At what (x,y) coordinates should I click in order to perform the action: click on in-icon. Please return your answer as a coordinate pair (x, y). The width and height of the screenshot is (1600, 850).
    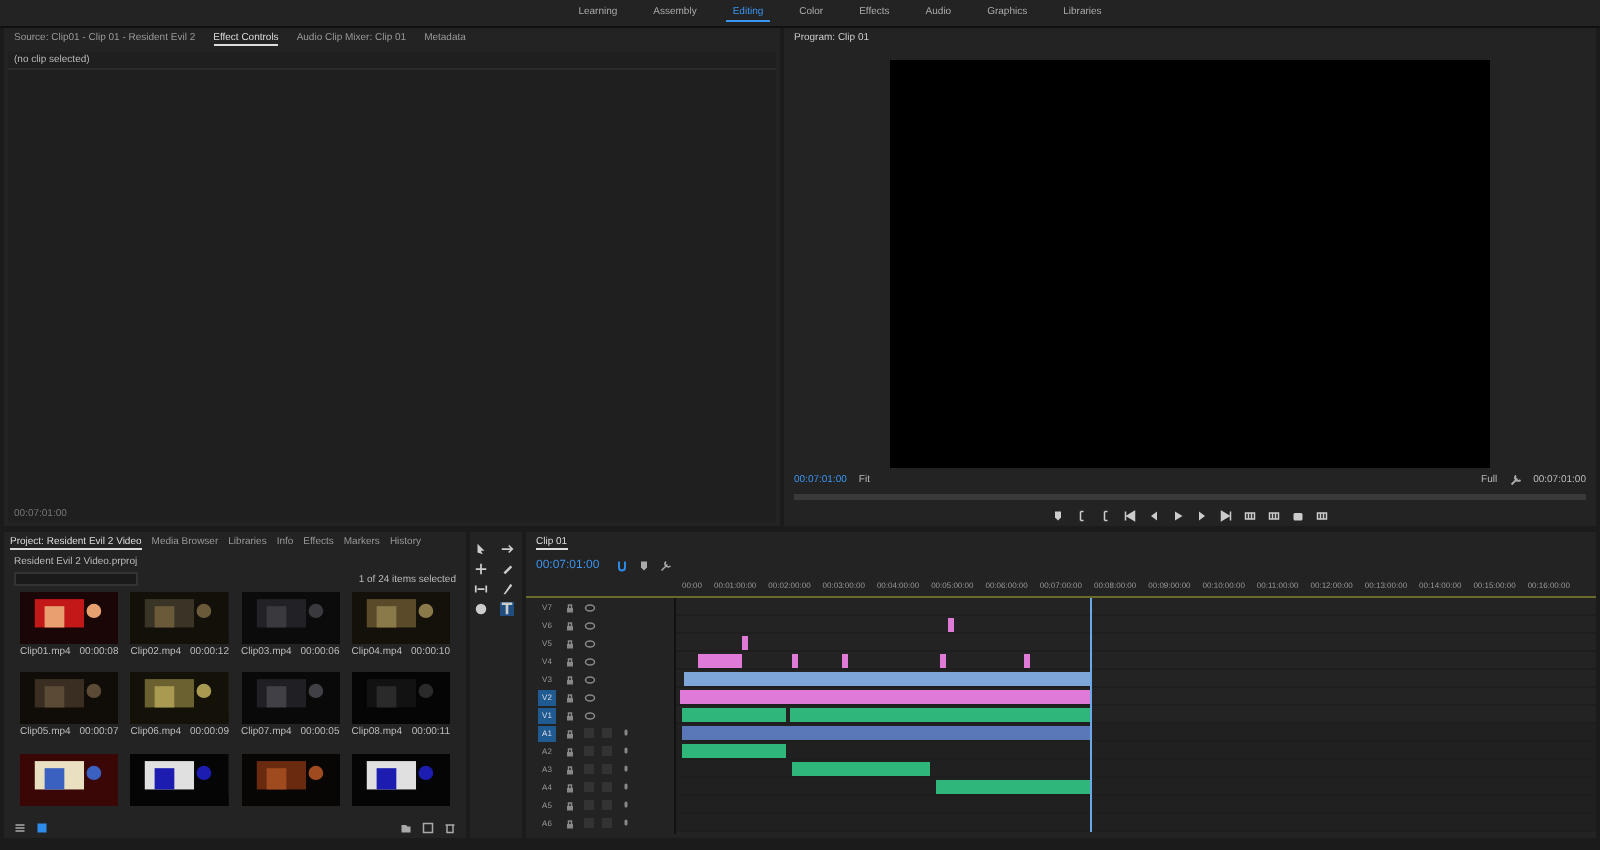
    Looking at the image, I should click on (1082, 516).